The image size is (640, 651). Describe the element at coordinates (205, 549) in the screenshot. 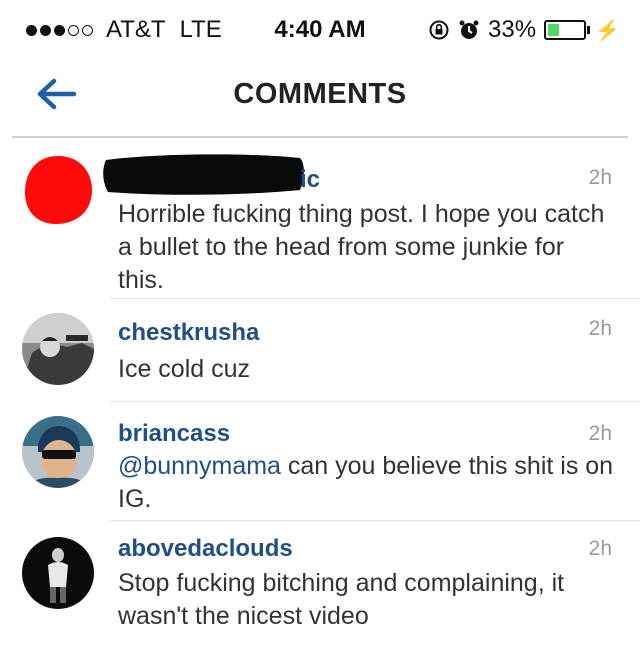

I see `comment-username: abovedaclouds` at that location.